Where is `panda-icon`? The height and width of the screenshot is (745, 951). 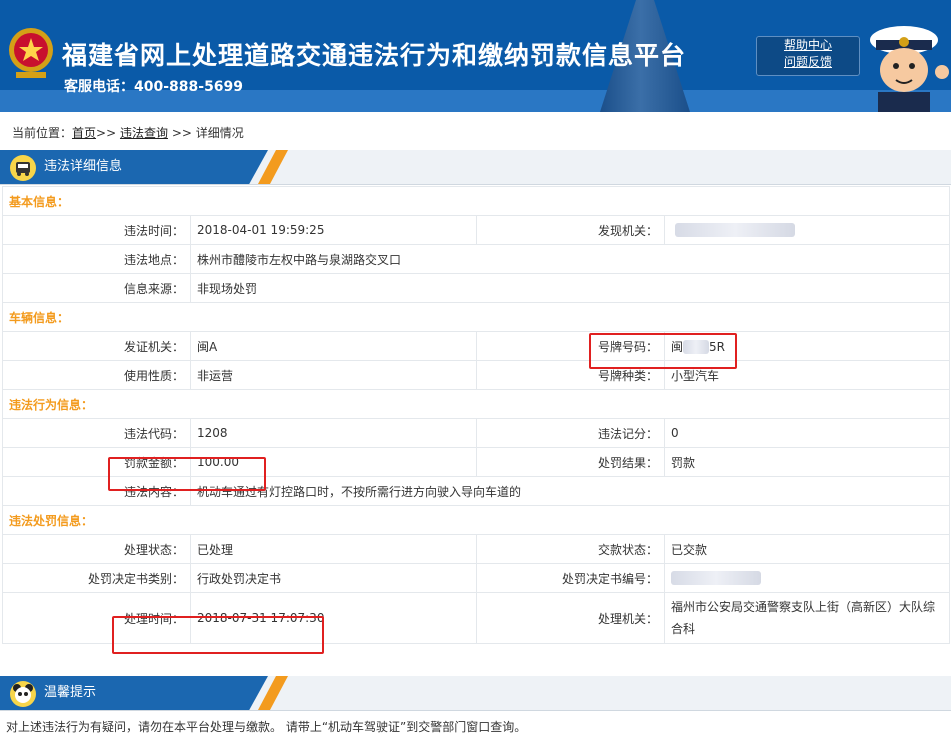
panda-icon is located at coordinates (23, 694).